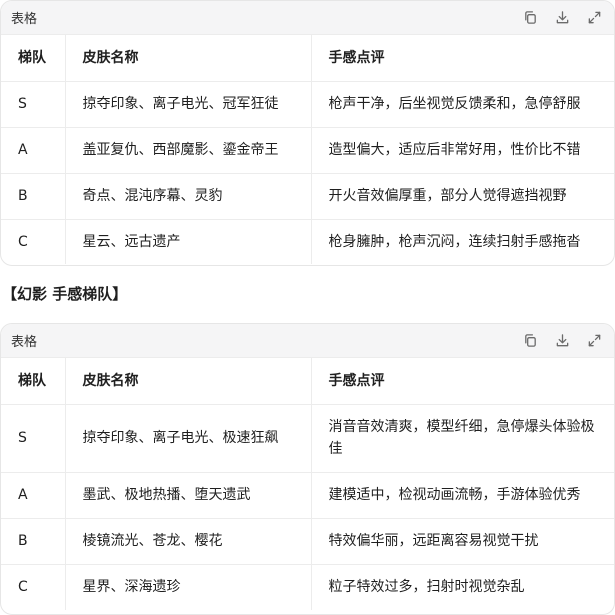 This screenshot has width=615, height=615. Describe the element at coordinates (187, 241) in the screenshot. I see `skin-names-cell: 星云、远古遗产` at that location.